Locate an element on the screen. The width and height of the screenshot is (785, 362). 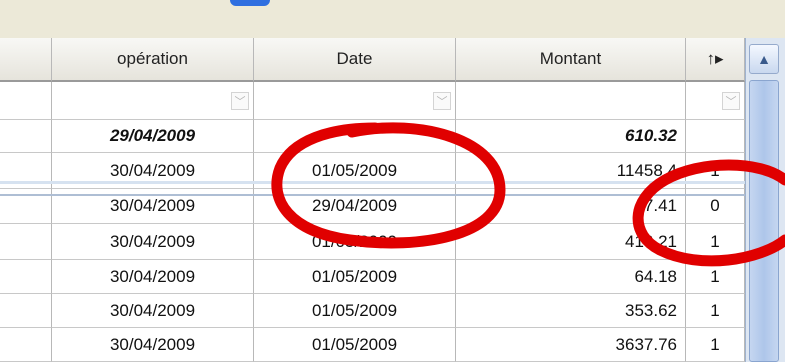
summary-date is located at coordinates (355, 136).